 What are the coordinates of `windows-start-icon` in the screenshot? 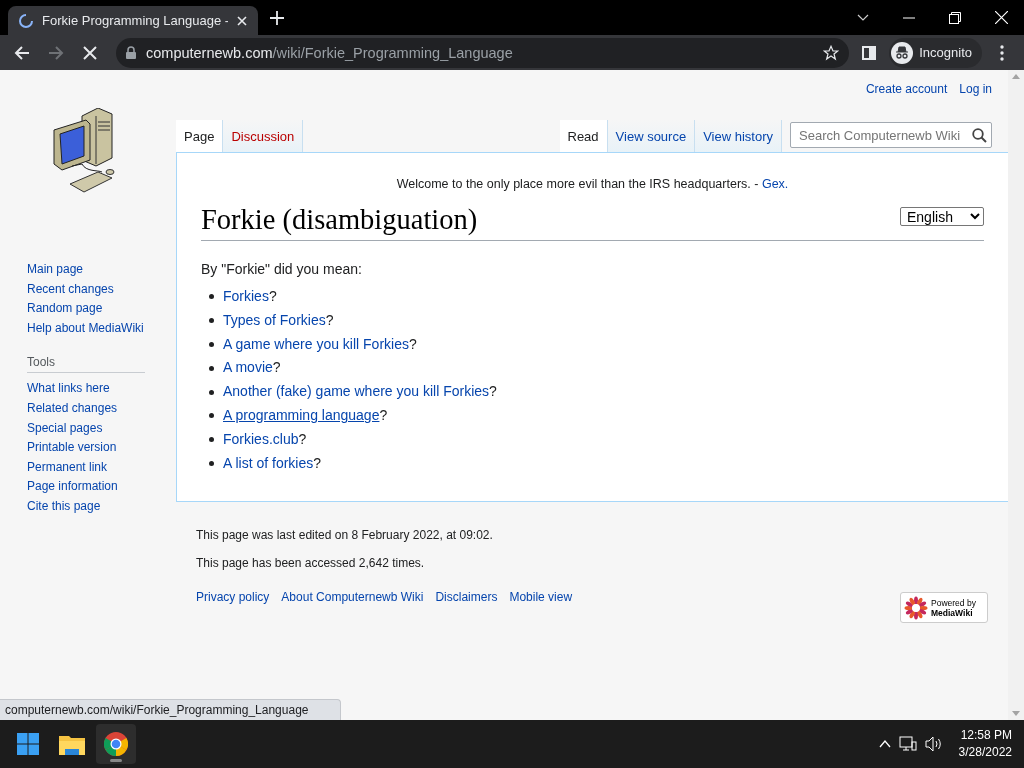 It's located at (28, 744).